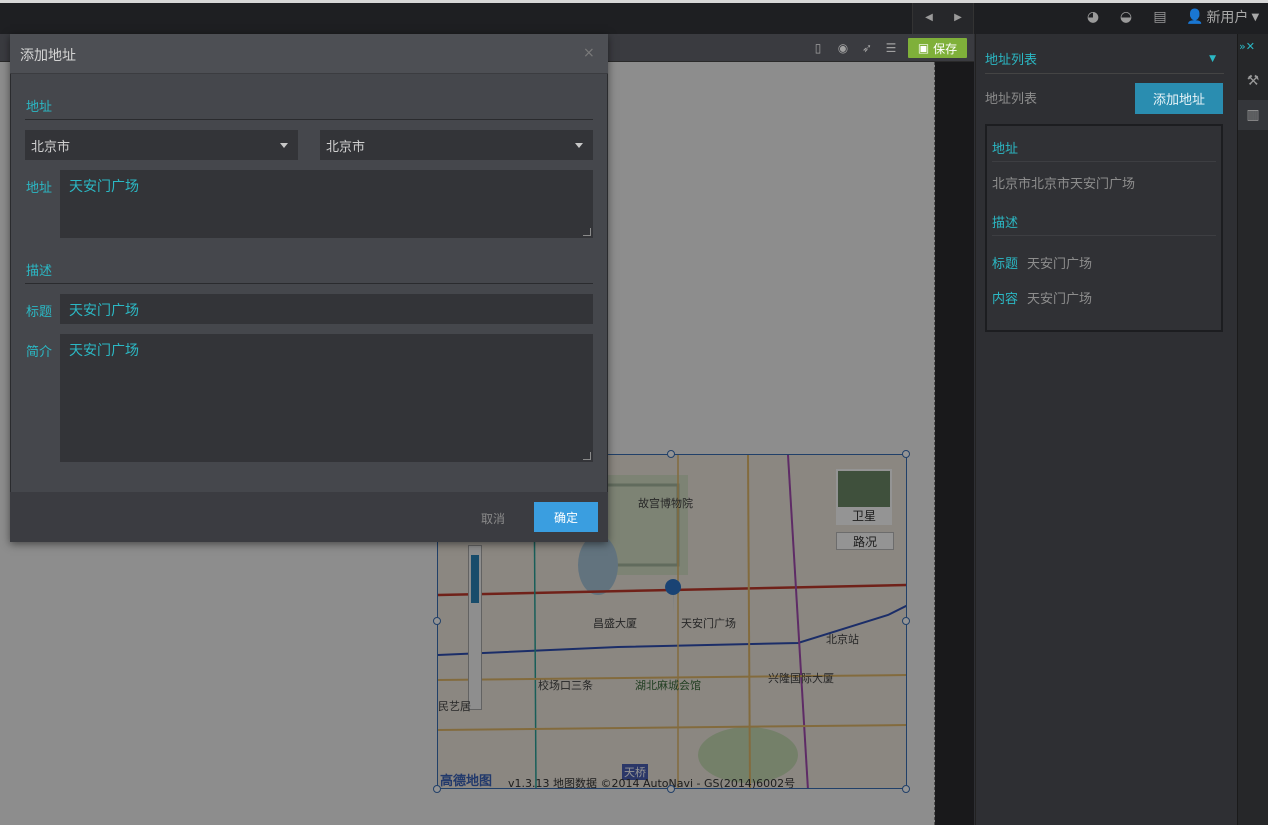 The width and height of the screenshot is (1268, 825). What do you see at coordinates (1060, 264) in the screenshot?
I see `card-title-value: 天安门广场` at bounding box center [1060, 264].